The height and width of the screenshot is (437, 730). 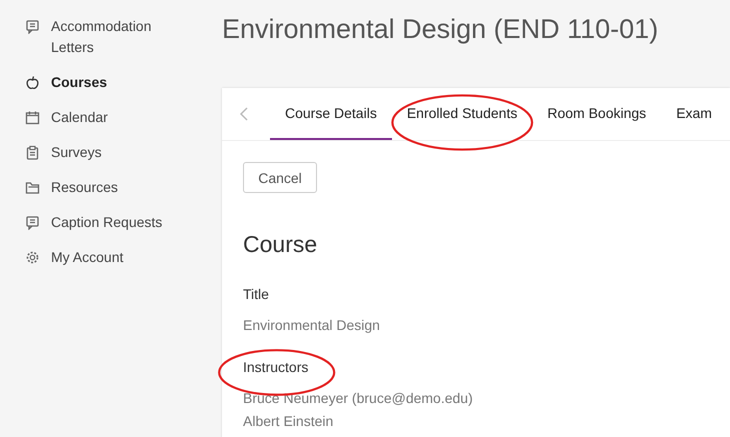 I want to click on sidebar-item: Accommodation Letters, so click(x=115, y=37).